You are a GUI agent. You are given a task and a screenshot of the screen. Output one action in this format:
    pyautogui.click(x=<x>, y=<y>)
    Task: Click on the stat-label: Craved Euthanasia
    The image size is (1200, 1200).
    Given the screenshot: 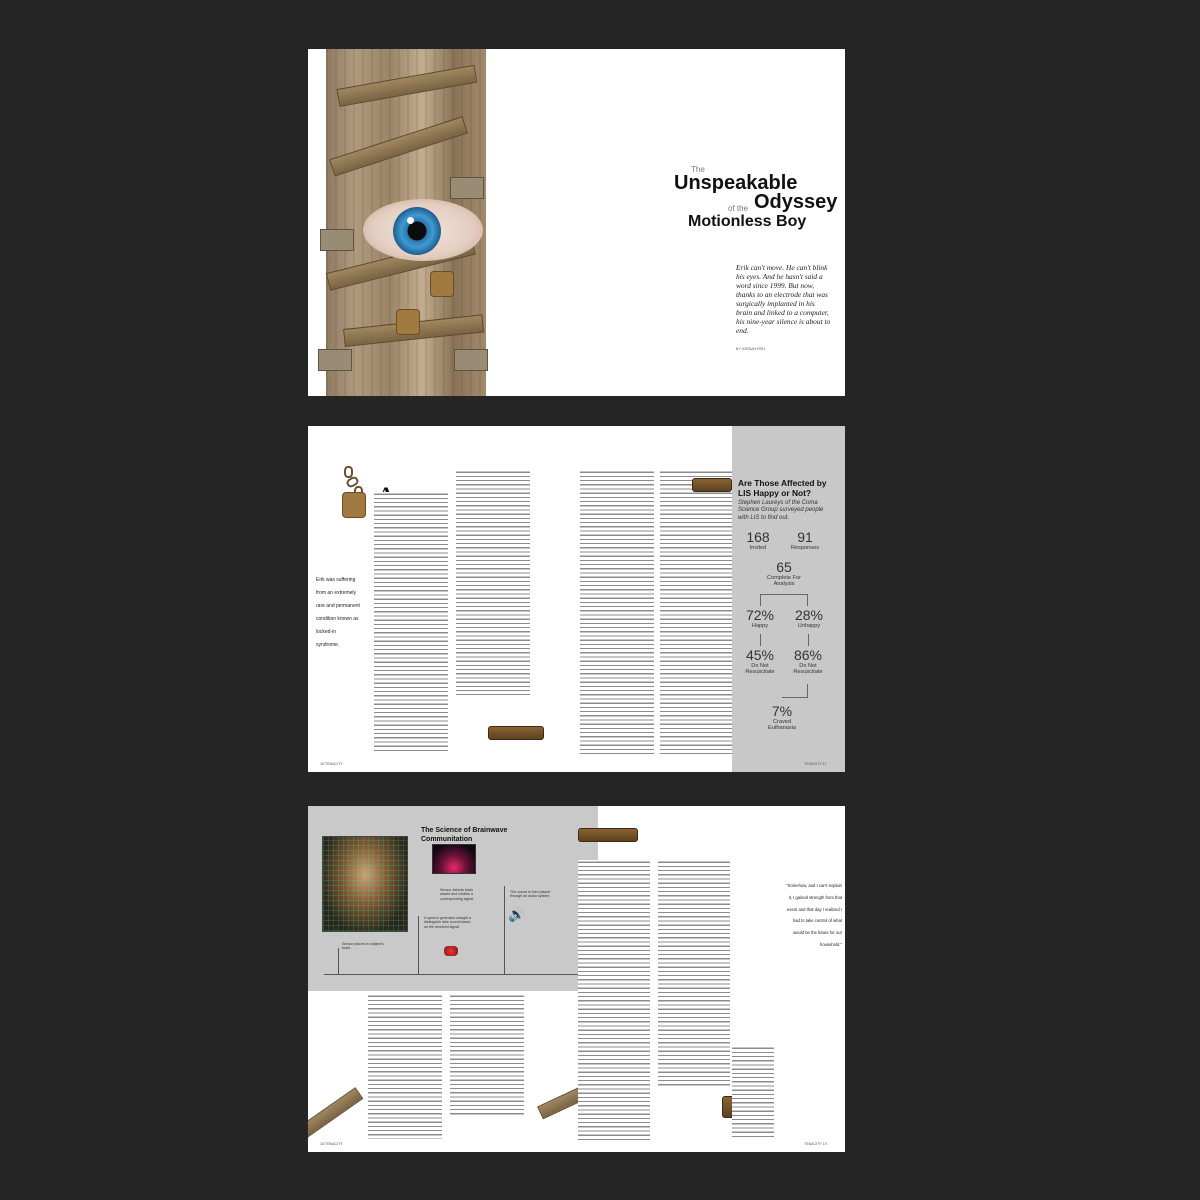 What is the action you would take?
    pyautogui.click(x=782, y=725)
    